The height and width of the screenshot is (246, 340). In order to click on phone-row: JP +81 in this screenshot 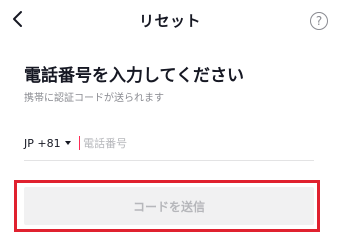, I will do `click(169, 143)`.